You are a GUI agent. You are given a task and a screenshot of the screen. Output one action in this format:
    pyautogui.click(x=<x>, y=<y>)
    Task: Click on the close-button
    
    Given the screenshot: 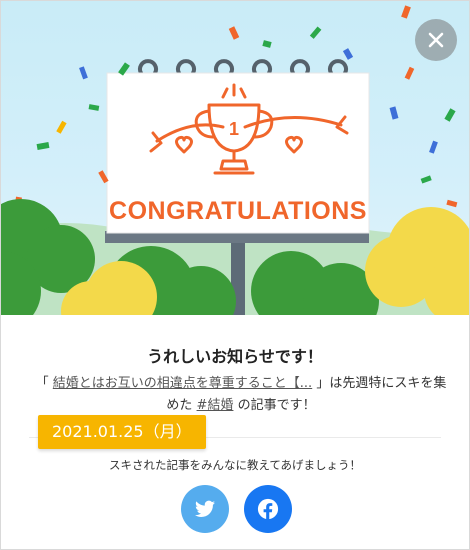 What is the action you would take?
    pyautogui.click(x=436, y=40)
    